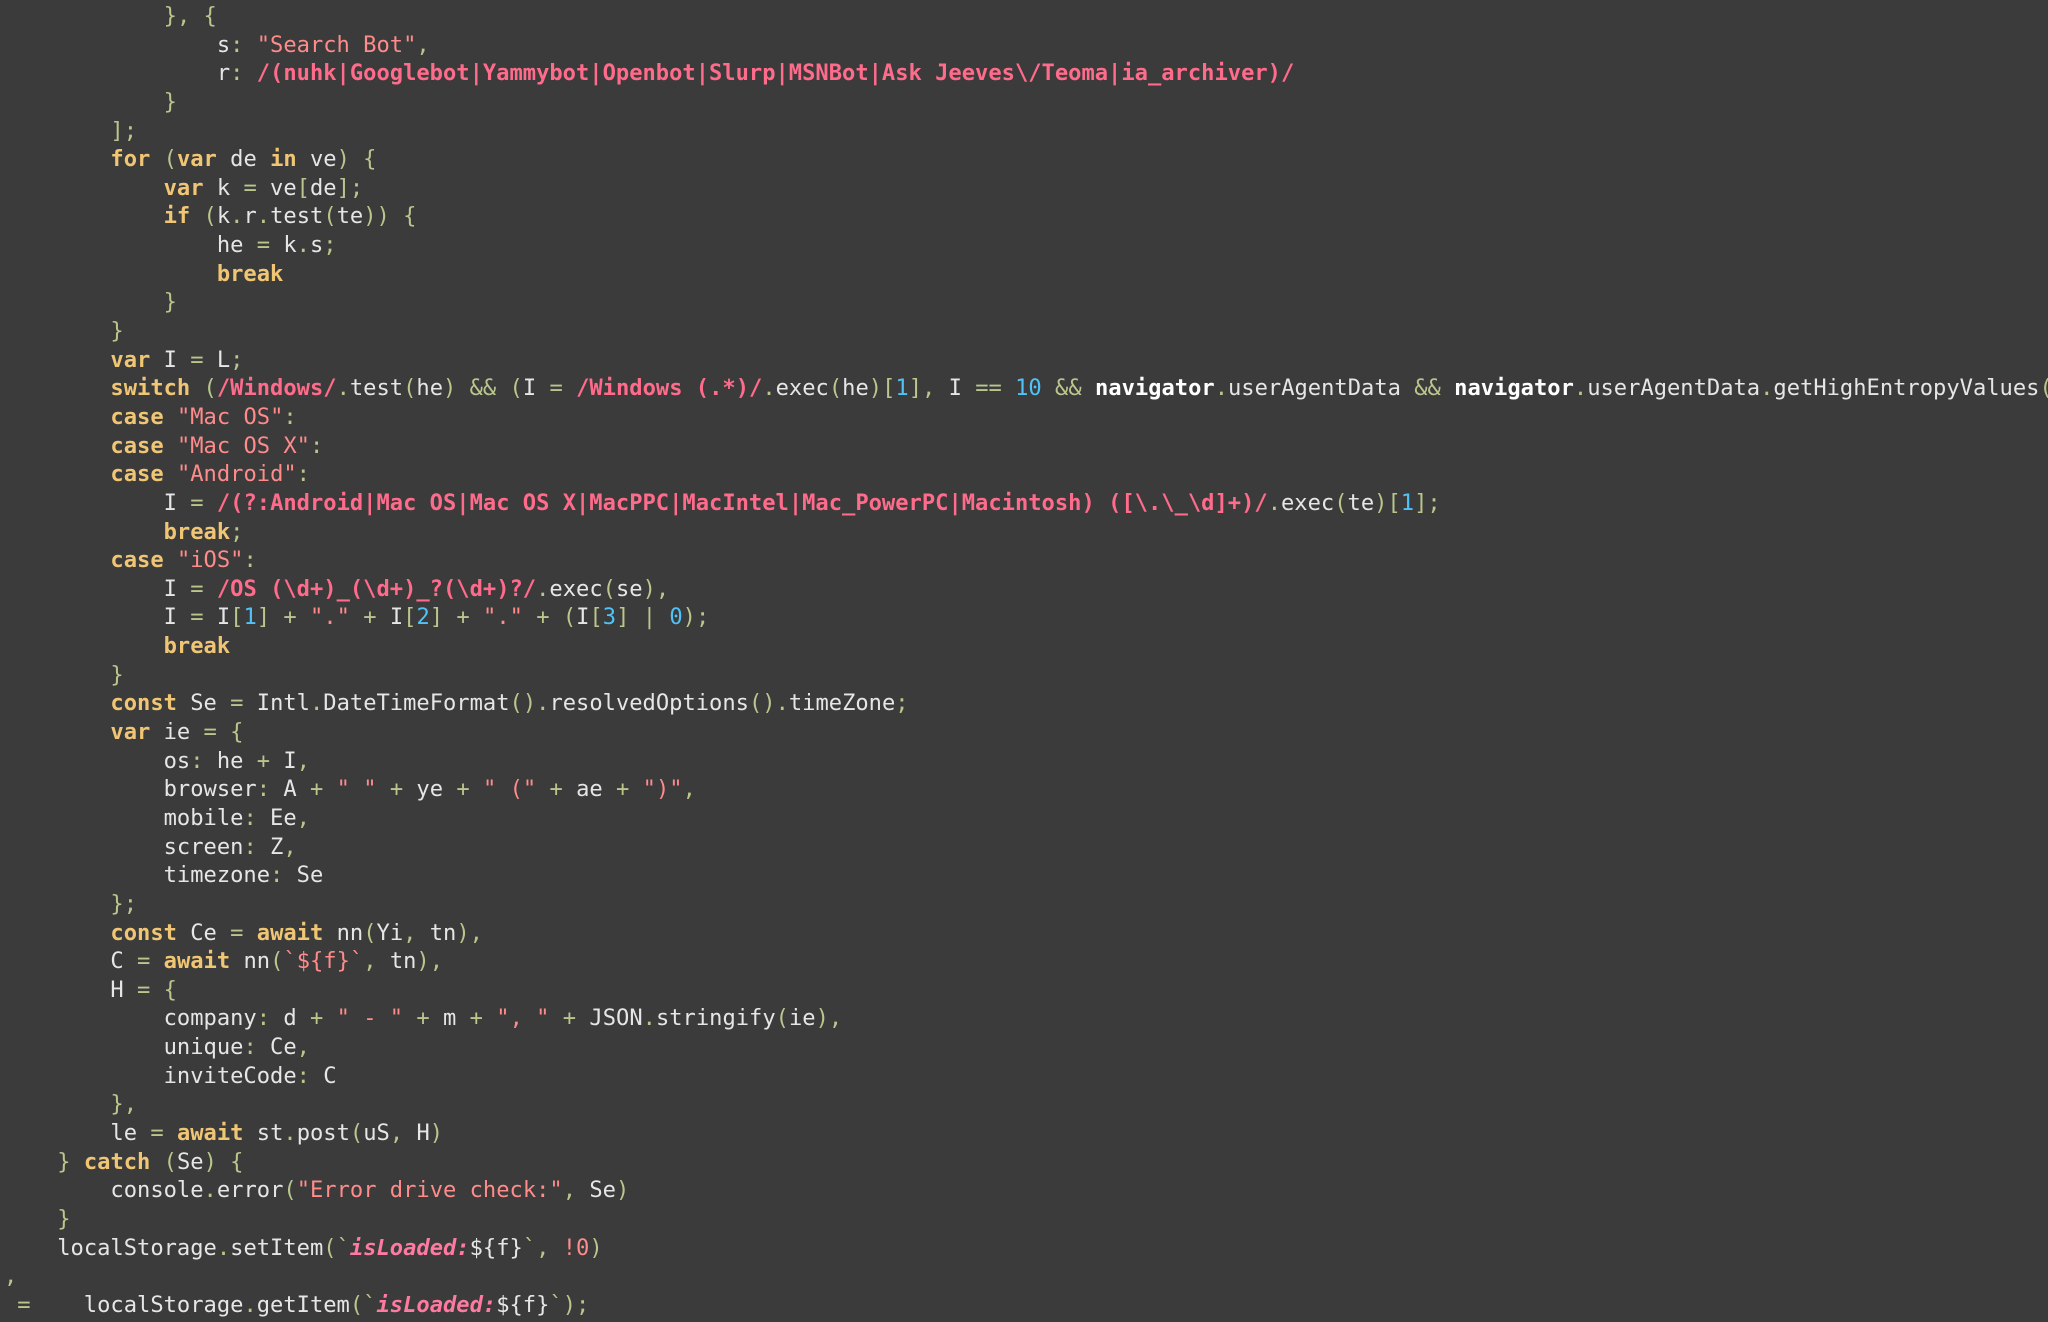  What do you see at coordinates (523, 1304) in the screenshot?
I see `code-token: ${f}` at bounding box center [523, 1304].